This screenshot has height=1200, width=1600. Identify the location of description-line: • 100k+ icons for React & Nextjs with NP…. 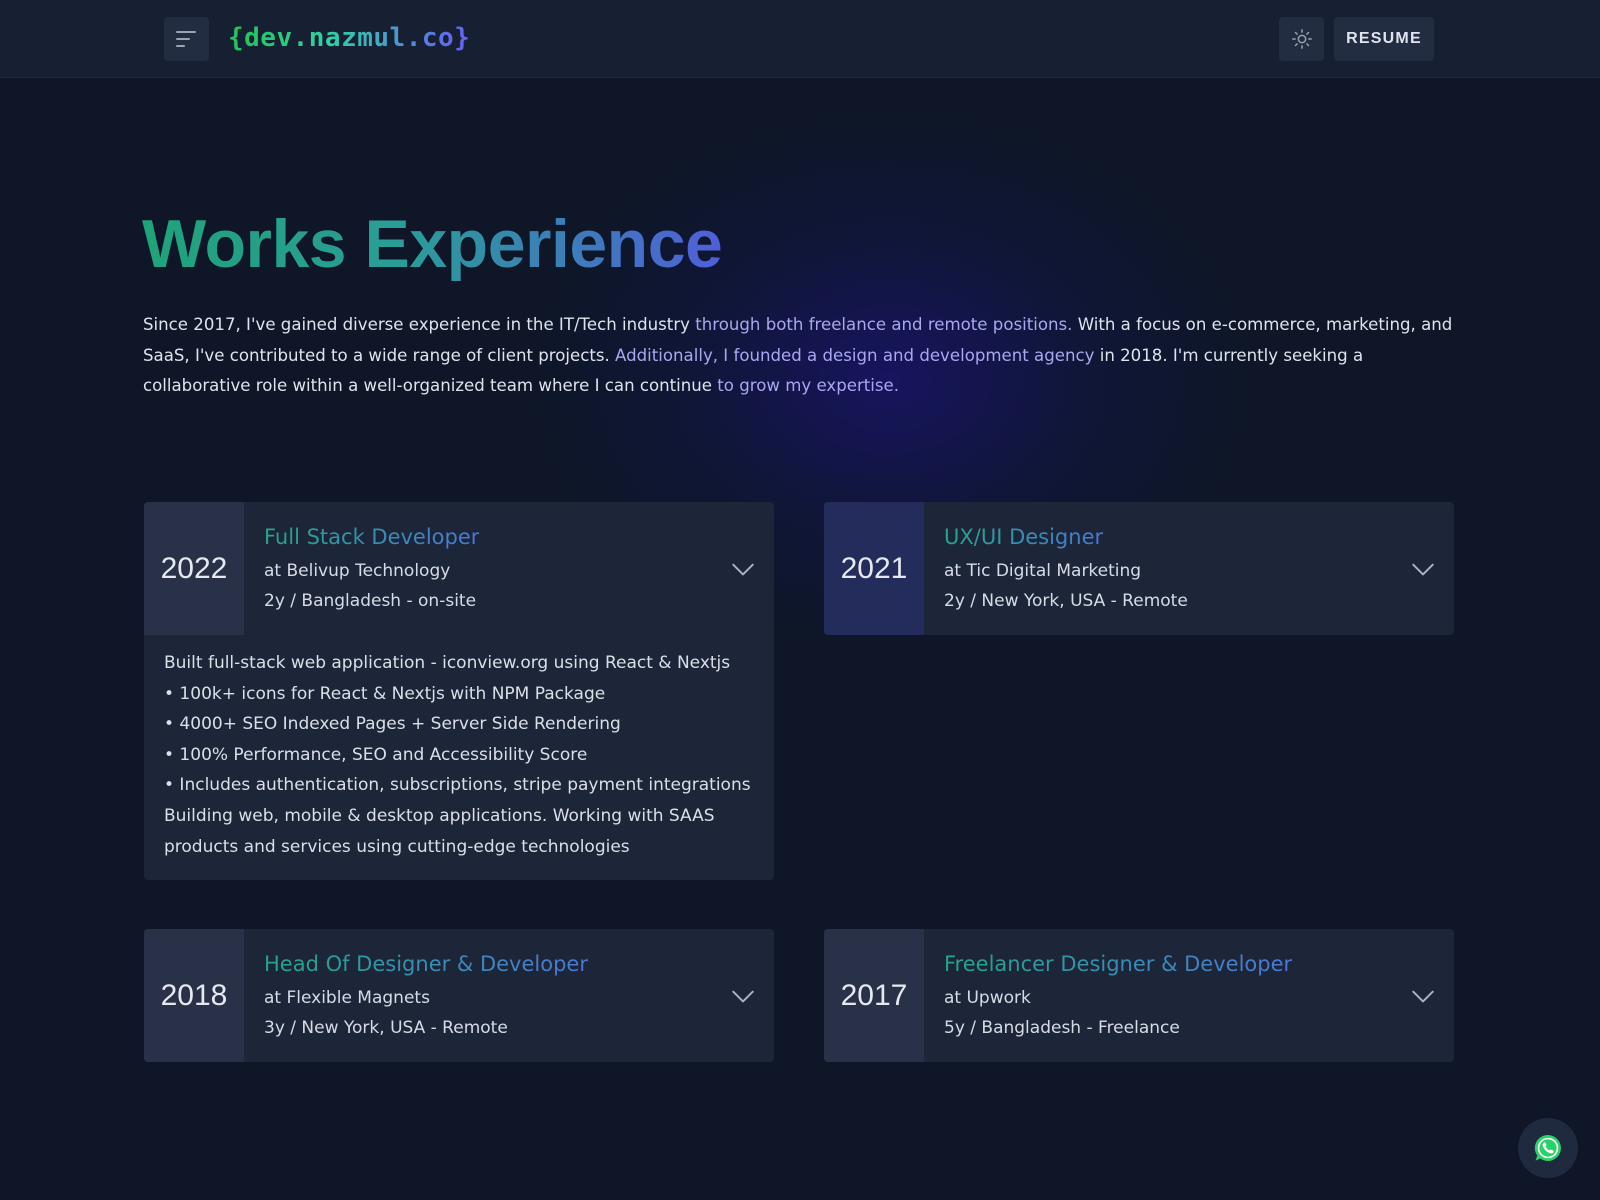
(385, 693).